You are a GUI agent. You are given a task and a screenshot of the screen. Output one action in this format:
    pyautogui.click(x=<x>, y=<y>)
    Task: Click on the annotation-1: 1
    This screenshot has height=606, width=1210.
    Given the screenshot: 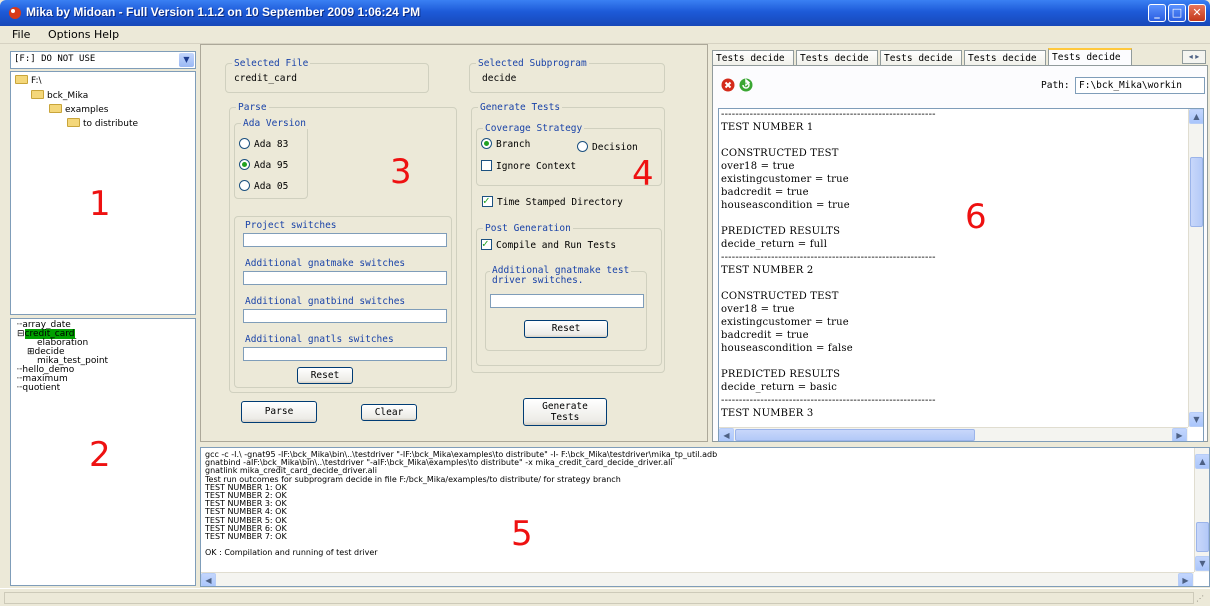 What is the action you would take?
    pyautogui.click(x=100, y=204)
    